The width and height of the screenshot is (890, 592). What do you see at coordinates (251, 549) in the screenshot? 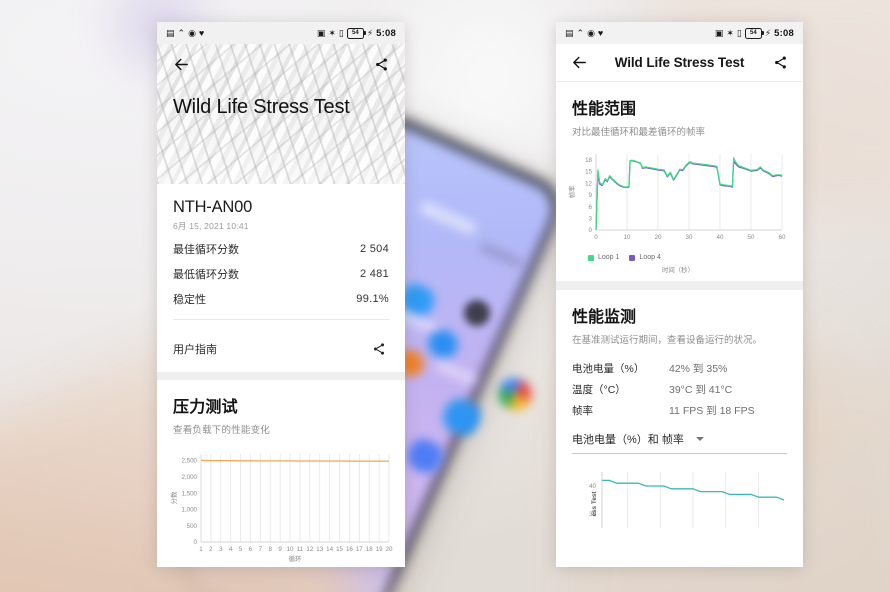
I see `svg-text: 6` at bounding box center [251, 549].